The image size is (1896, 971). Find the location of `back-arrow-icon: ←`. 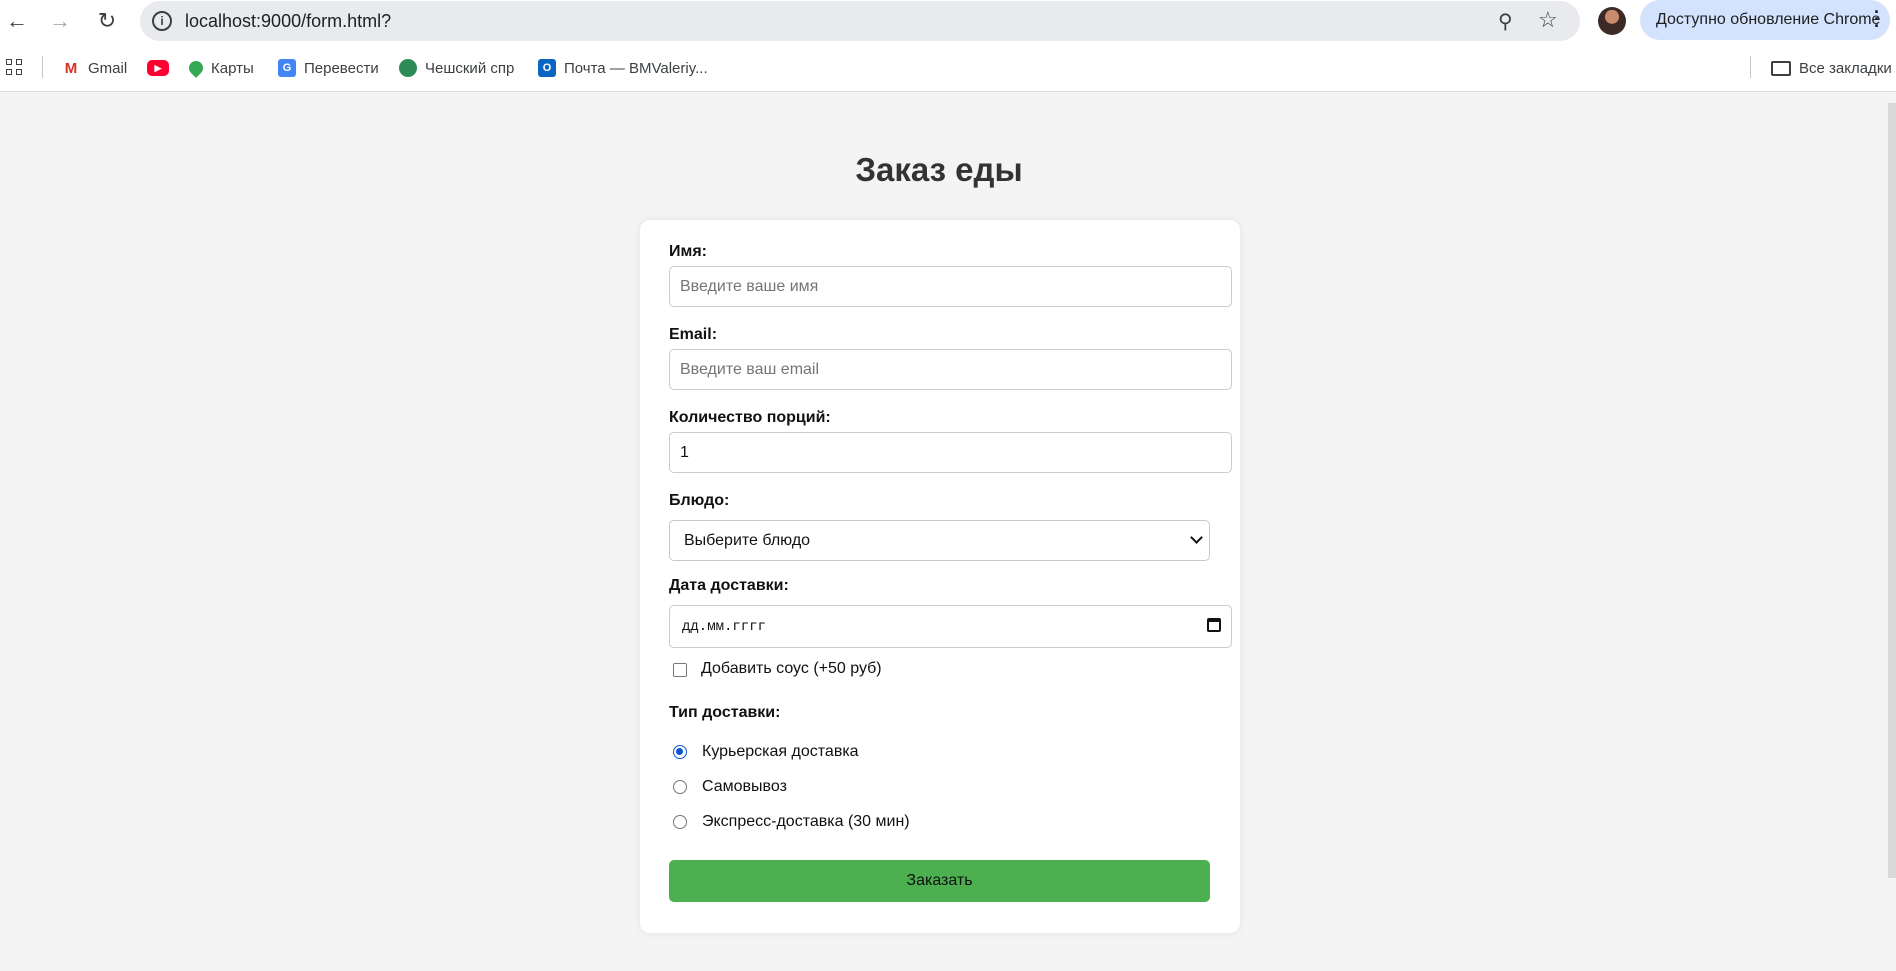

back-arrow-icon: ← is located at coordinates (17, 21).